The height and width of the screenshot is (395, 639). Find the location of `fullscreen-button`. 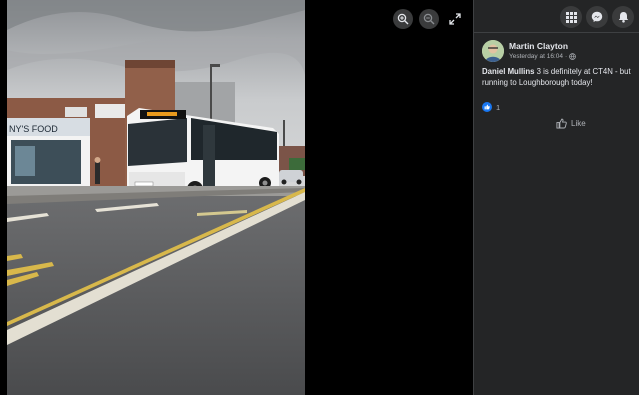

fullscreen-button is located at coordinates (455, 19).